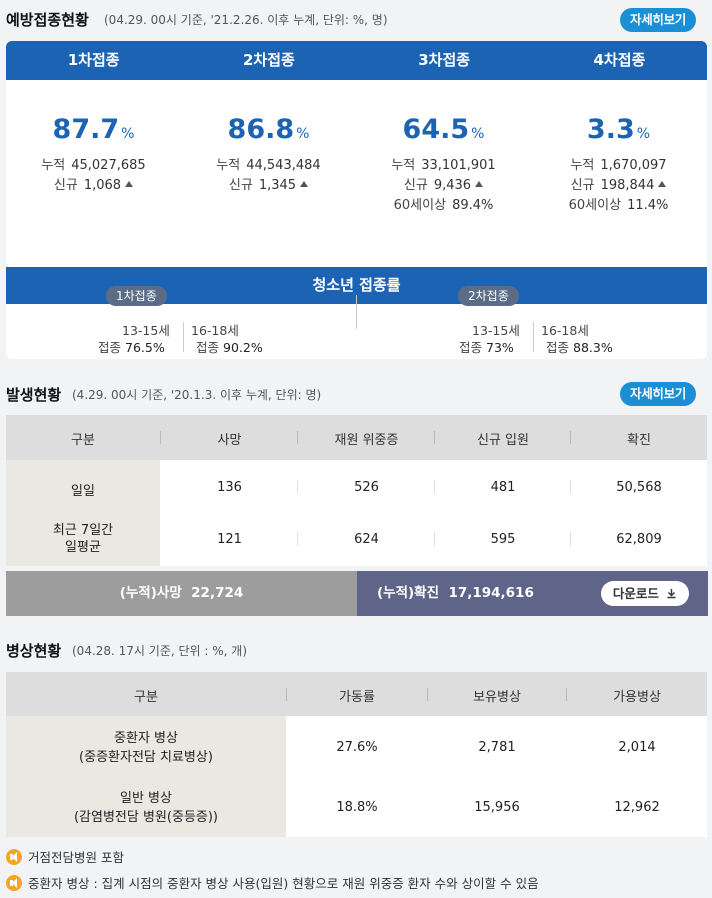 The width and height of the screenshot is (712, 898). I want to click on incidence-row-1-confirmed: 50,568, so click(639, 487).